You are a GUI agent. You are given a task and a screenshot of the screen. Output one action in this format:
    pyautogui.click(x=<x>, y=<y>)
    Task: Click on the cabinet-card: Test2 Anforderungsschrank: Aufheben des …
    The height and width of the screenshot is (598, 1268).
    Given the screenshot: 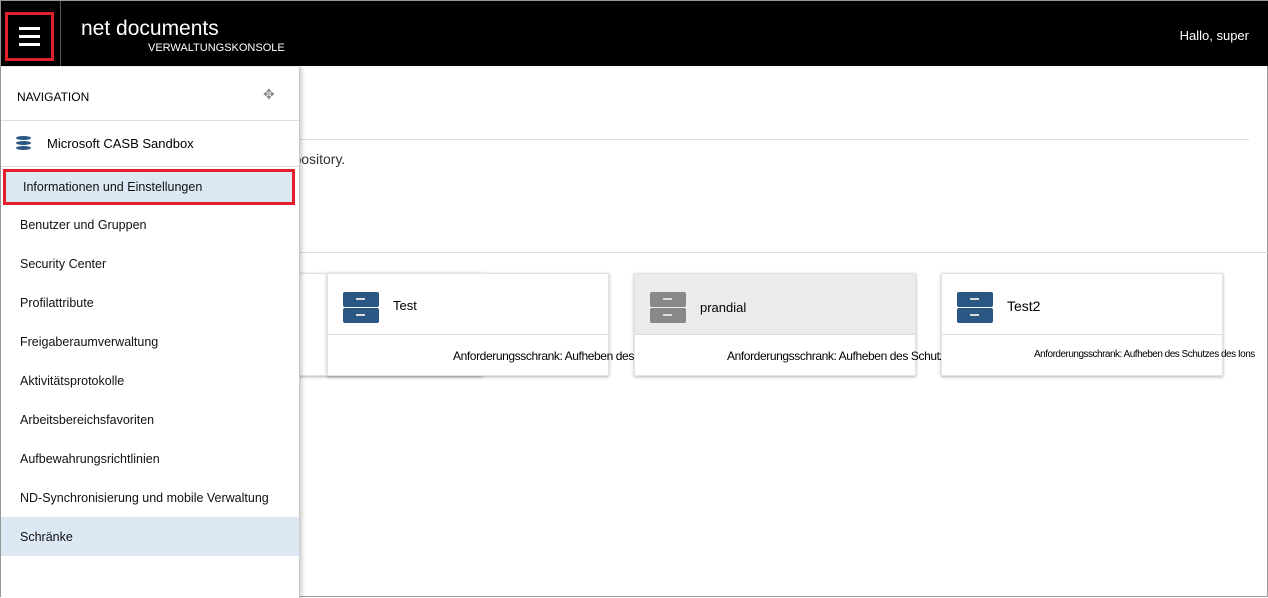 What is the action you would take?
    pyautogui.click(x=1098, y=324)
    